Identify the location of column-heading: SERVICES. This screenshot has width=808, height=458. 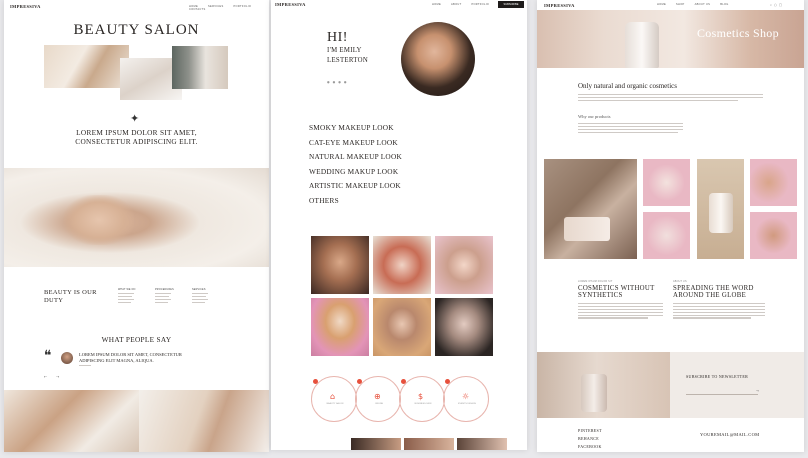
(199, 289).